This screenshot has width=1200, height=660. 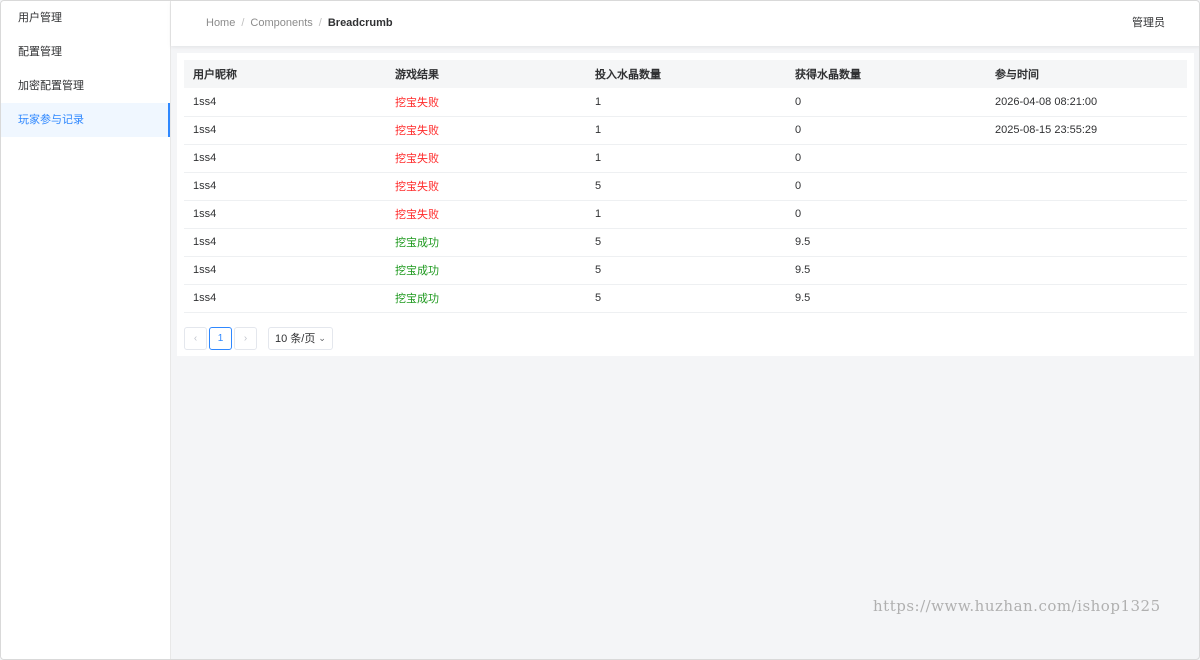 I want to click on sidebar-item-config-management: 配置管理, so click(x=85, y=52).